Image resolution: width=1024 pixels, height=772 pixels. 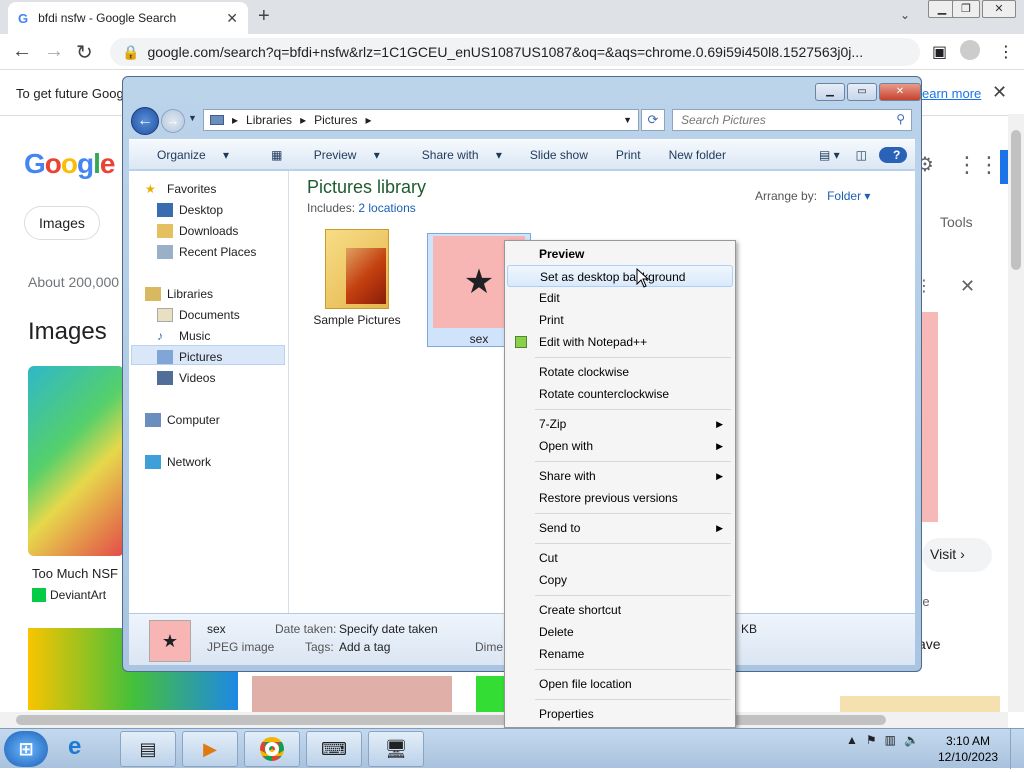 I want to click on menu-item-copy: Copy, so click(x=620, y=580).